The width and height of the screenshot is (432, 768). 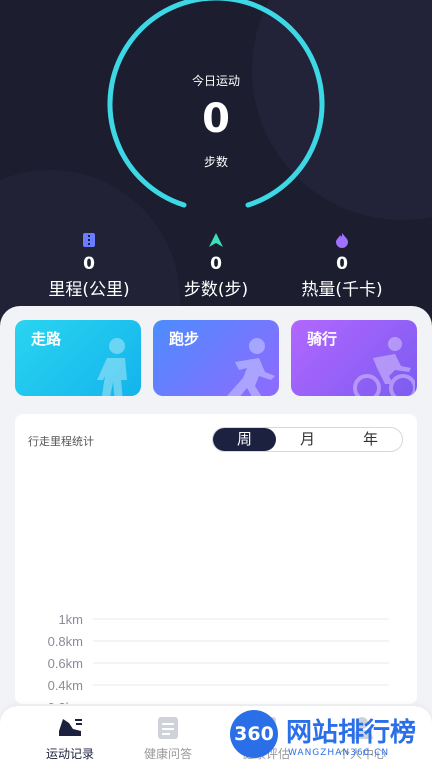 What do you see at coordinates (322, 339) in the screenshot?
I see `mode-label: 骑行` at bounding box center [322, 339].